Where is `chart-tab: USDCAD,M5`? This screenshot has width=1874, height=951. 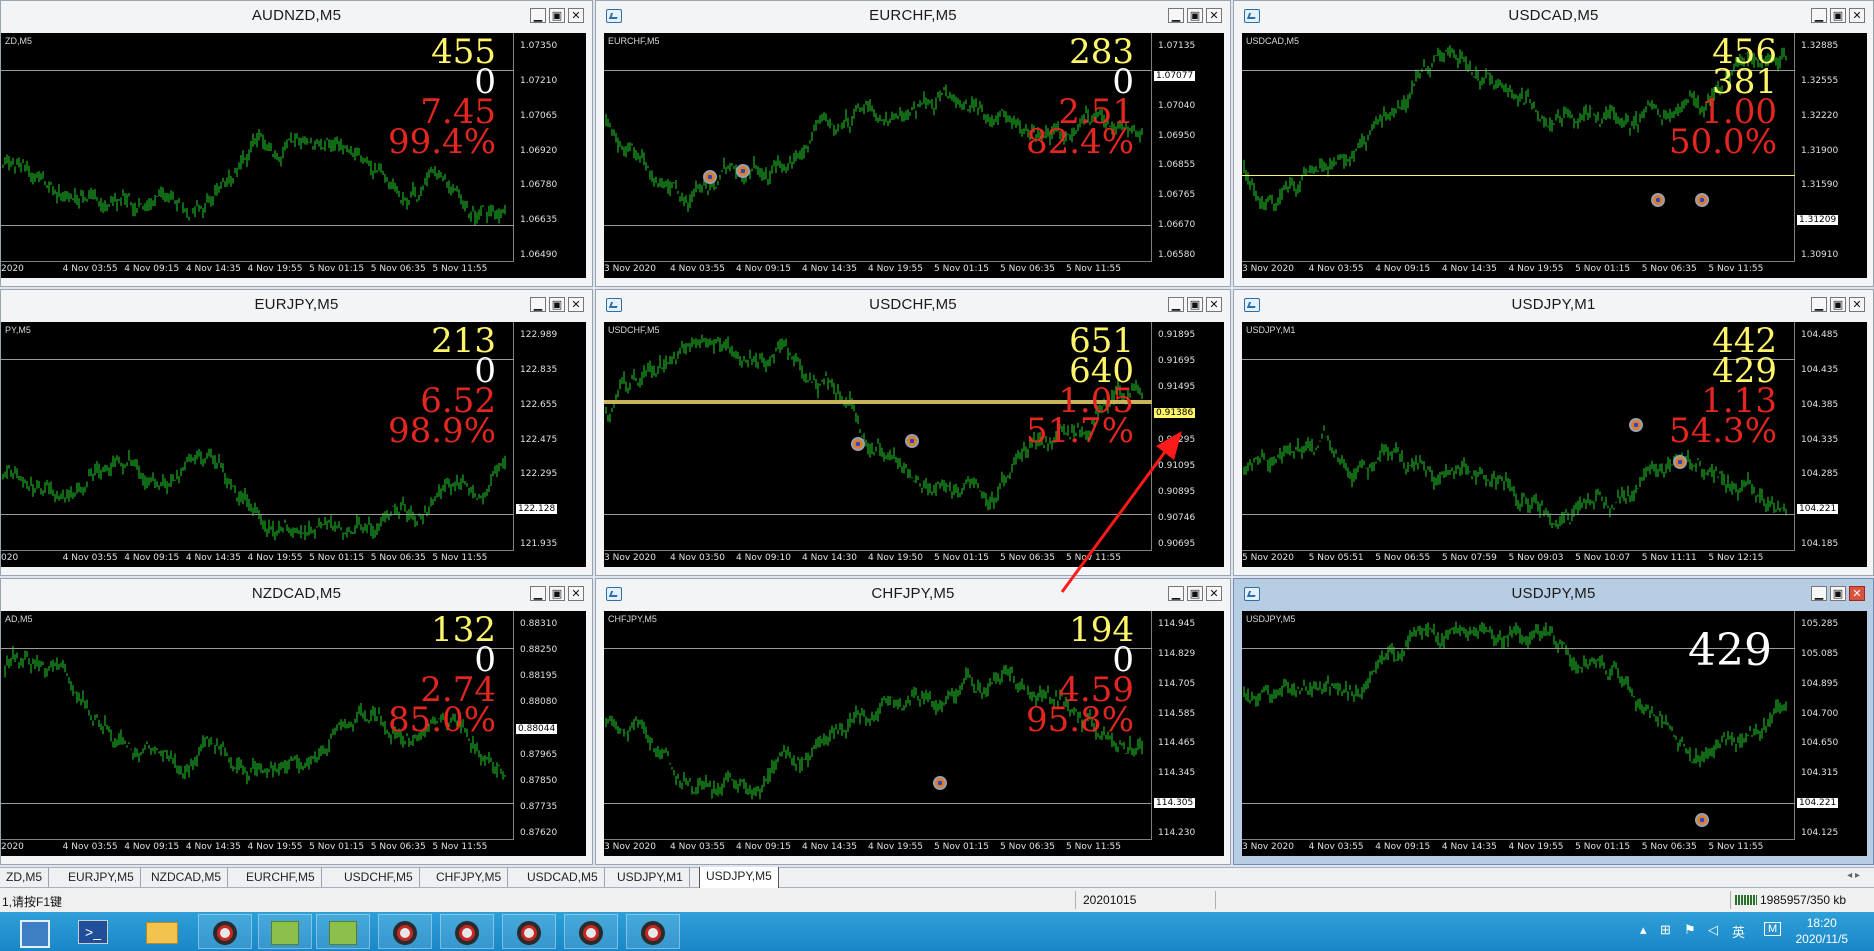 chart-tab: USDCAD,M5 is located at coordinates (563, 877).